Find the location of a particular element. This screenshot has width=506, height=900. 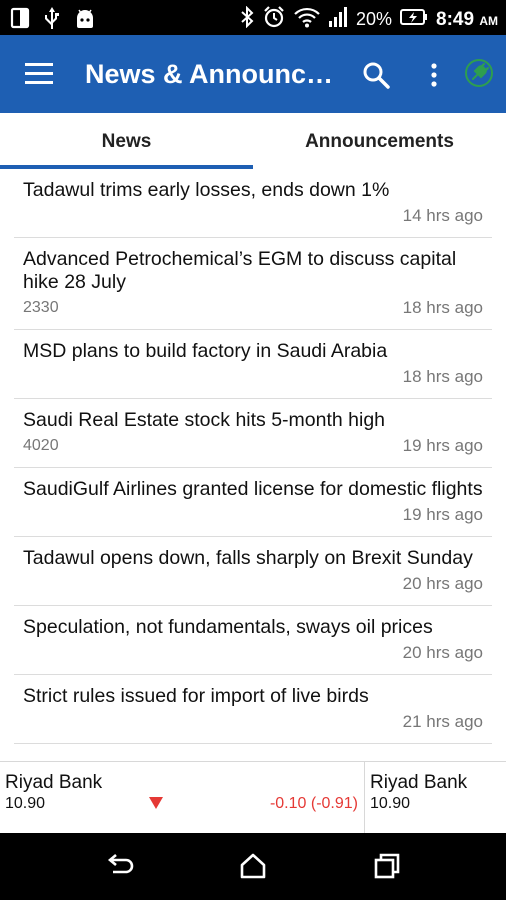

home-icon is located at coordinates (253, 866).